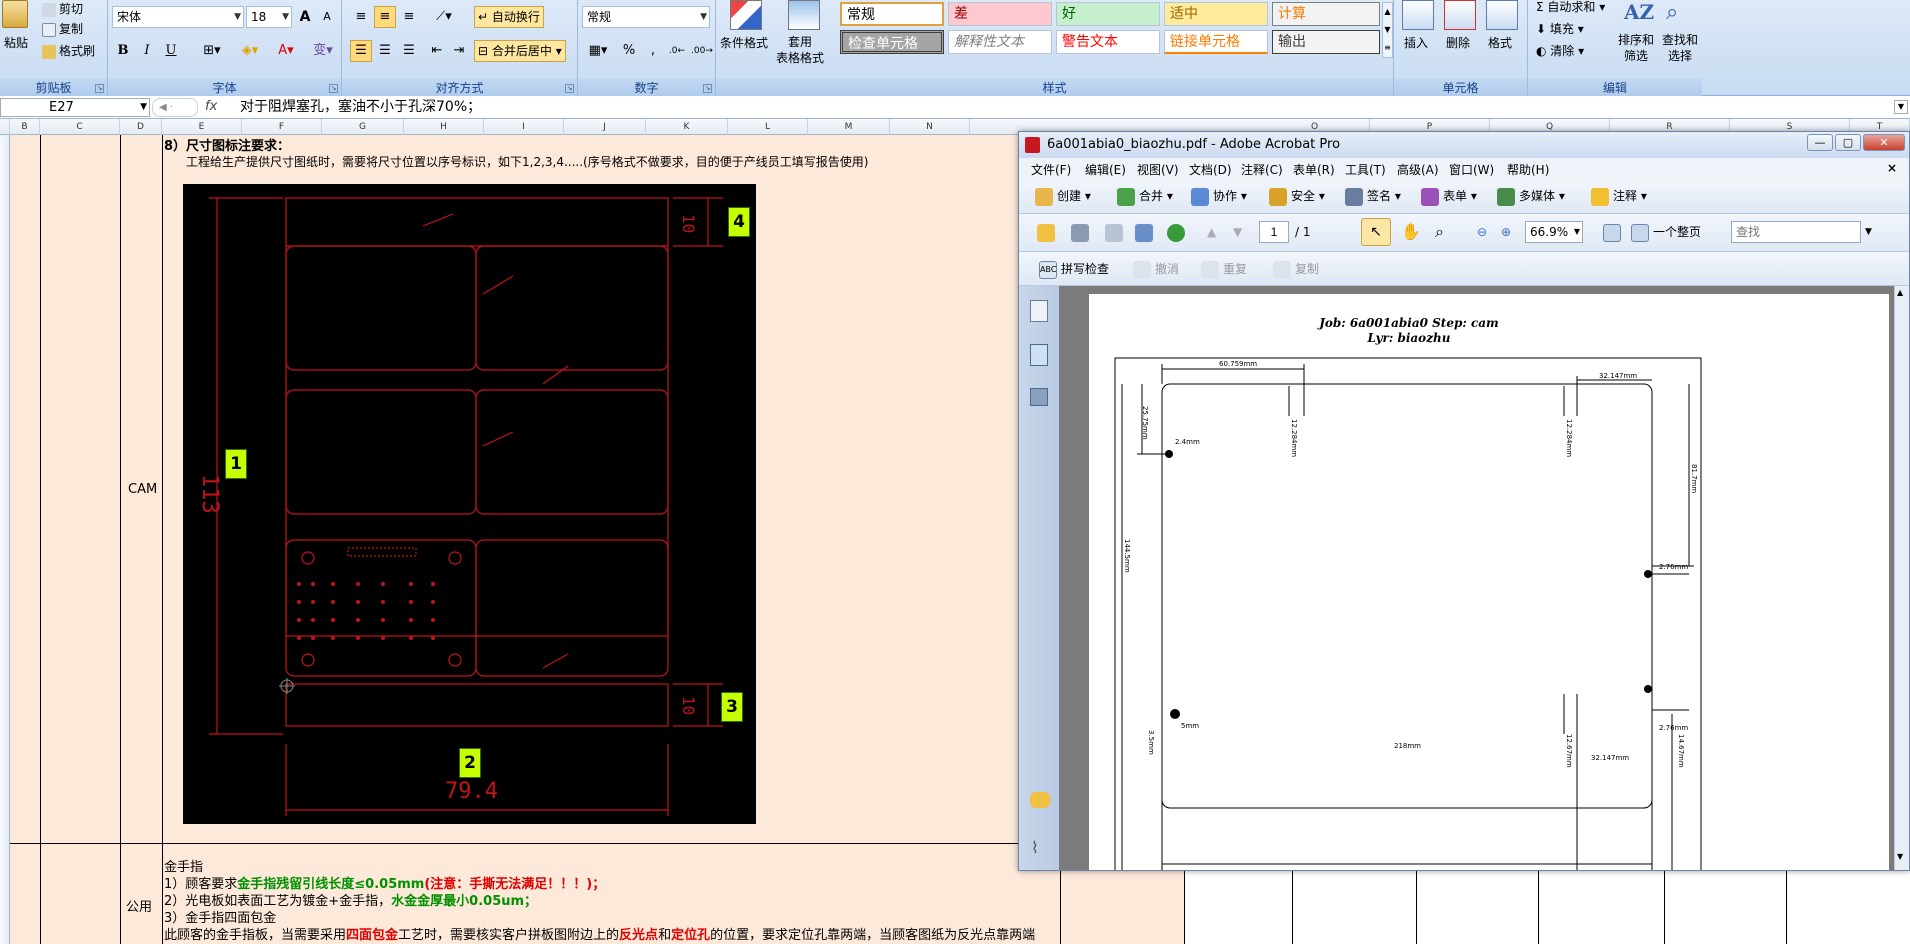  I want to click on attachment-icon: ⌇, so click(1035, 847).